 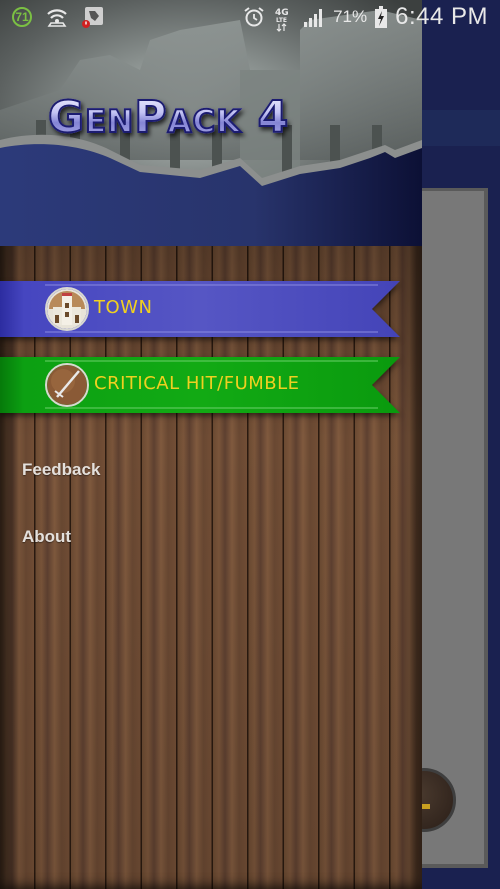 What do you see at coordinates (57, 17) in the screenshot?
I see `wifi-hotspot-icon` at bounding box center [57, 17].